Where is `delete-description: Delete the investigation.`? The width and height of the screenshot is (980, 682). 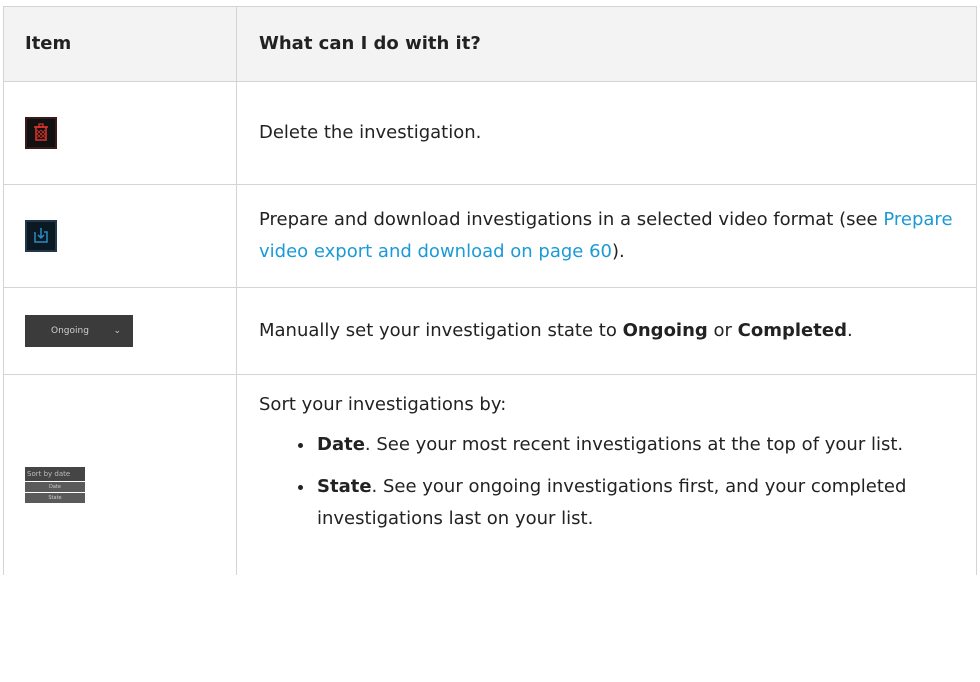
delete-description: Delete the investigation. is located at coordinates (606, 133).